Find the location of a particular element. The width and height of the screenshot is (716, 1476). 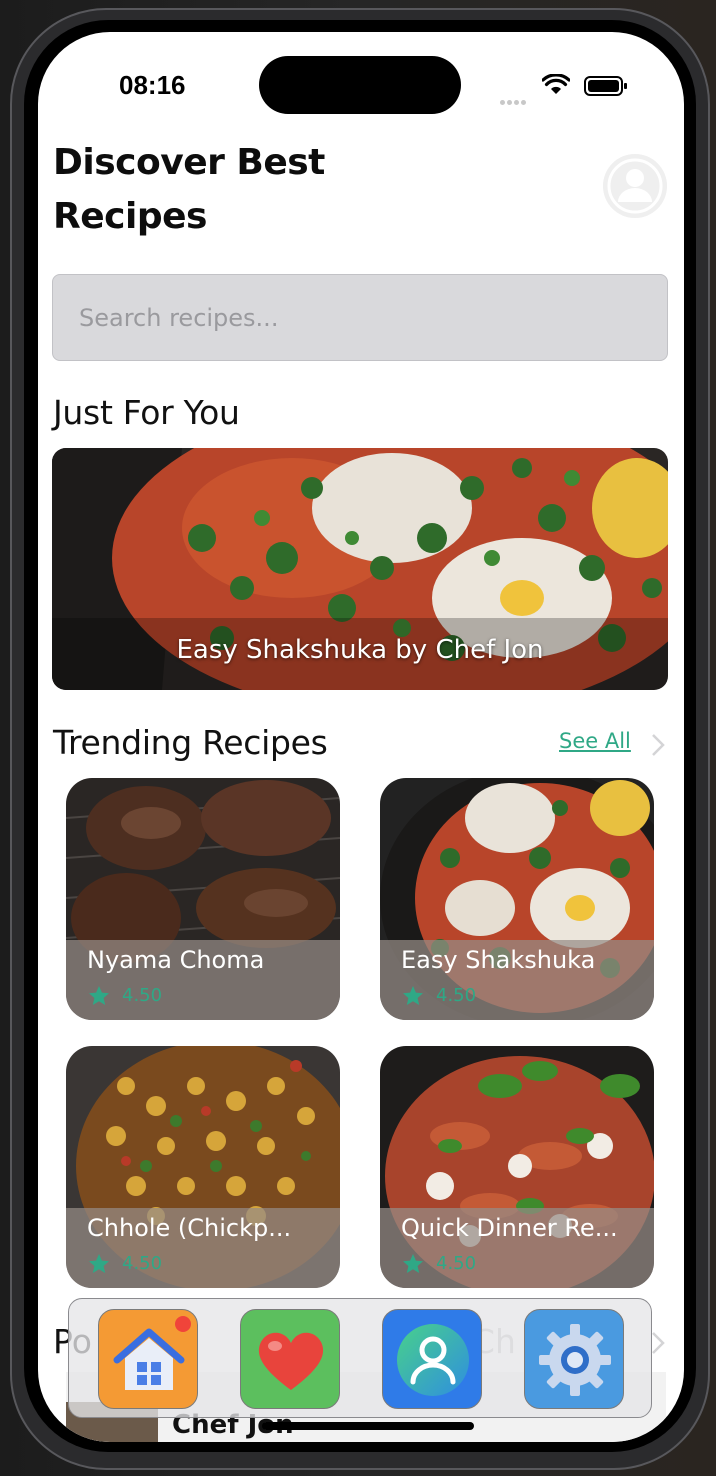

tab-bar is located at coordinates (360, 1358).